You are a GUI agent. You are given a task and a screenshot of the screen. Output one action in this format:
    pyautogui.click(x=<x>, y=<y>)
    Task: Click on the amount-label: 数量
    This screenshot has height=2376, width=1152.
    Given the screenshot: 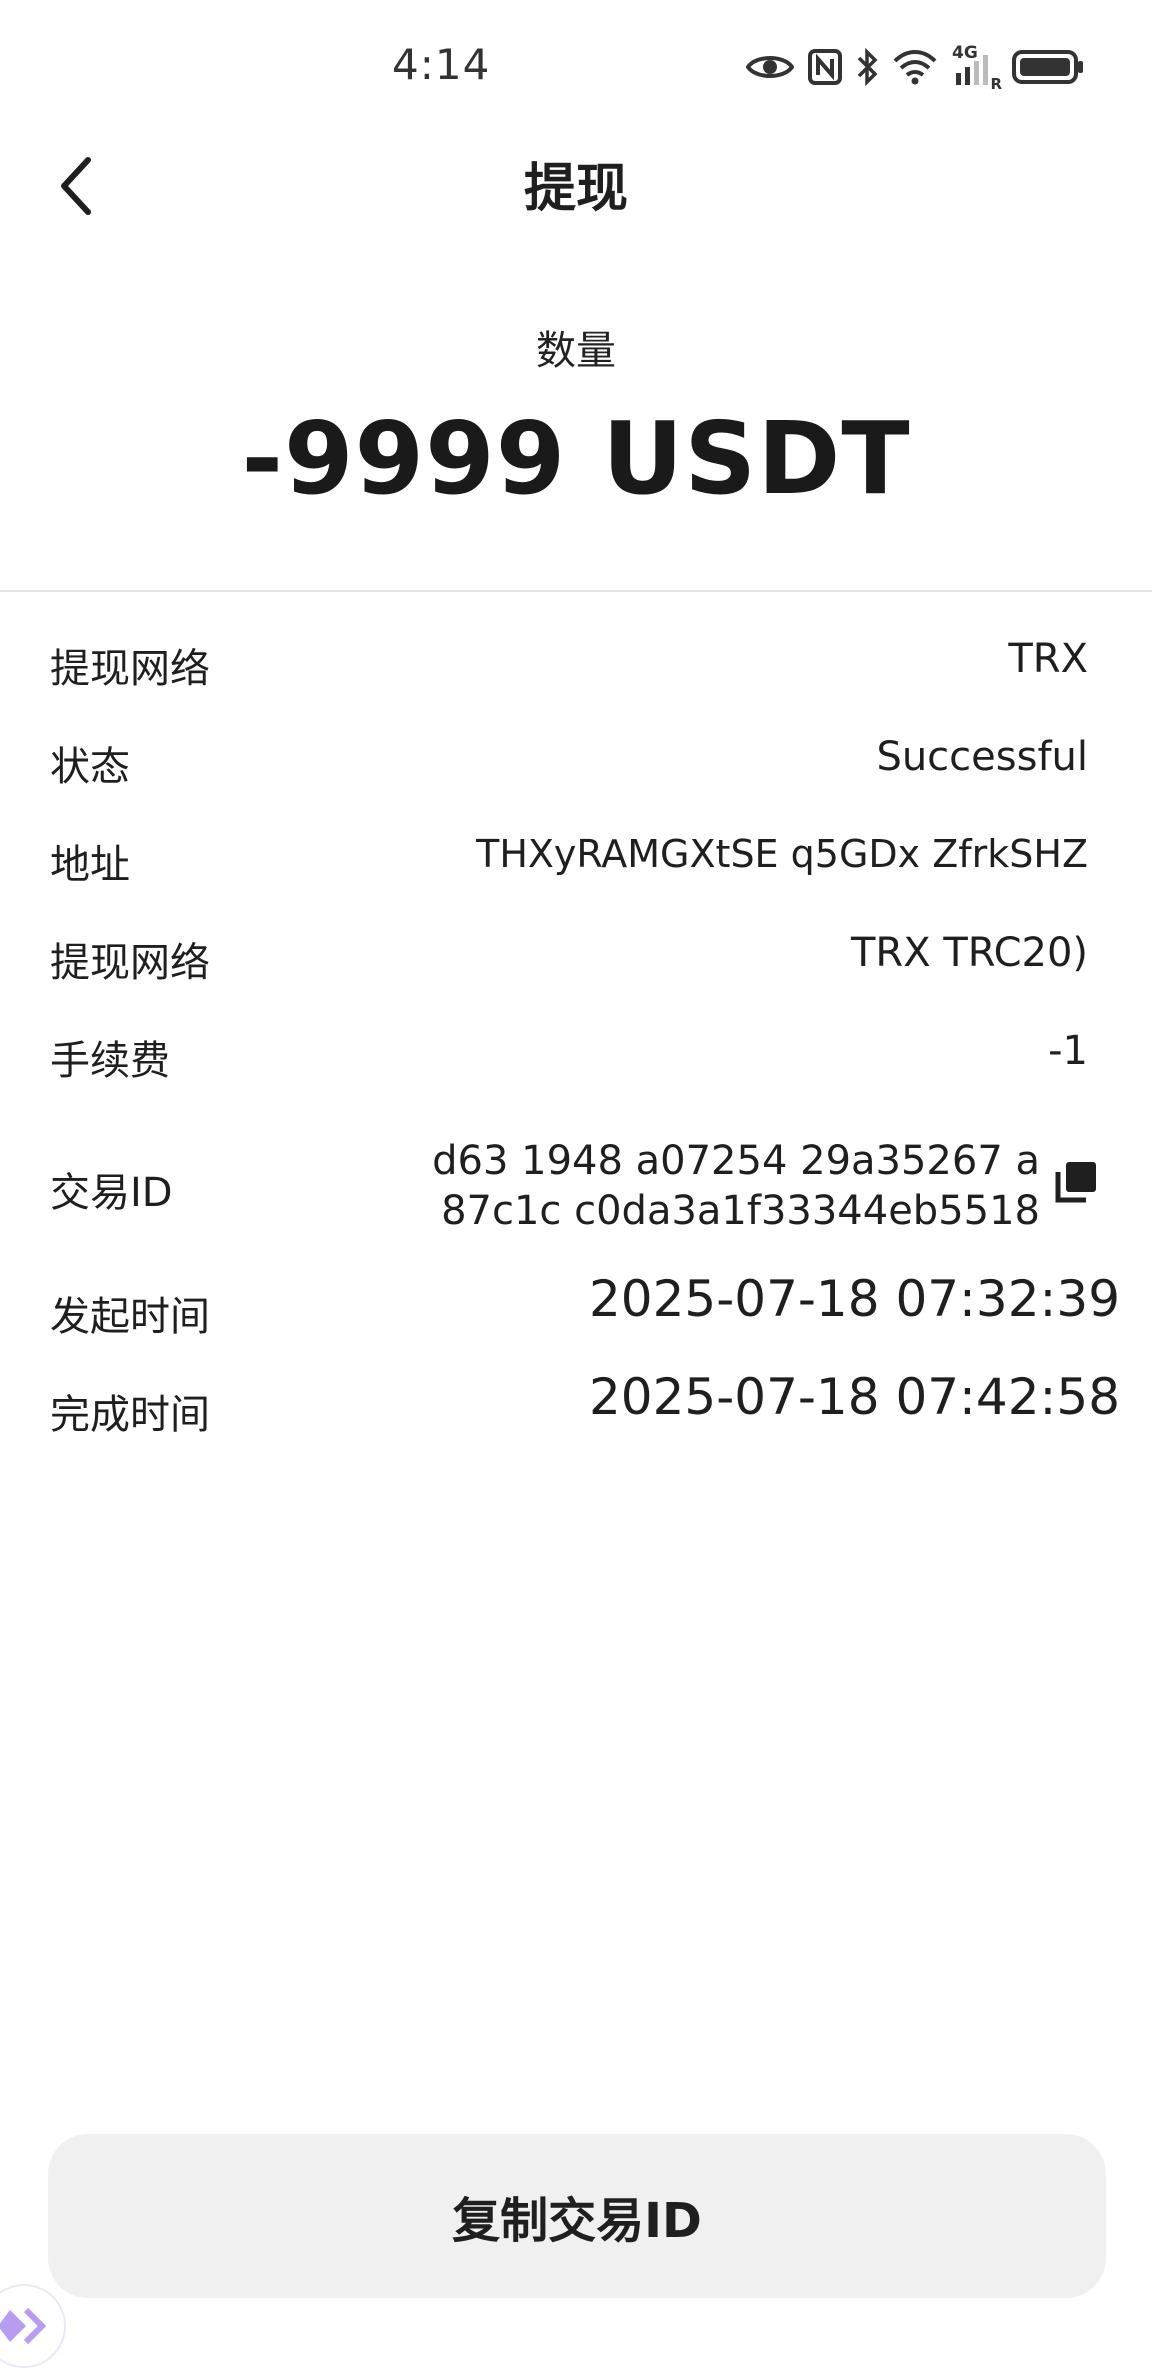 What is the action you would take?
    pyautogui.click(x=576, y=351)
    